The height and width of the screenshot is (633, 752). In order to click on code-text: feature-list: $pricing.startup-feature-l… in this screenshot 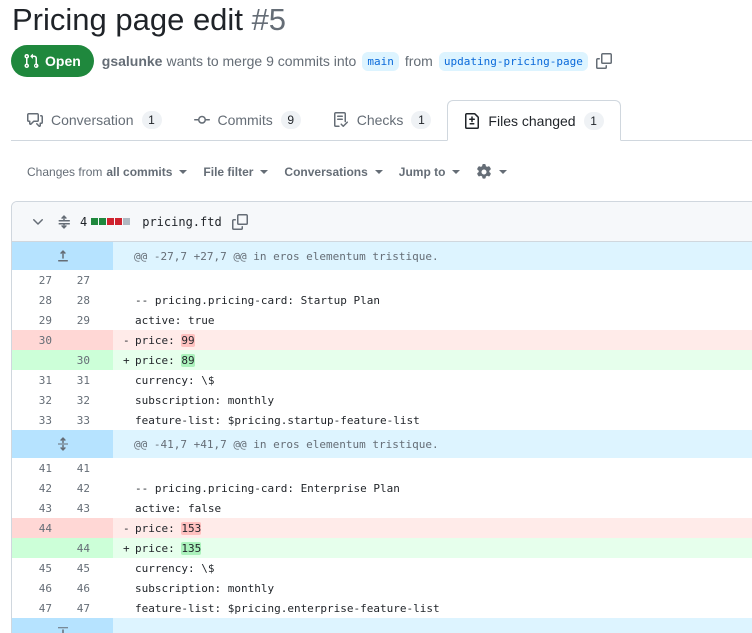, I will do `click(277, 420)`.